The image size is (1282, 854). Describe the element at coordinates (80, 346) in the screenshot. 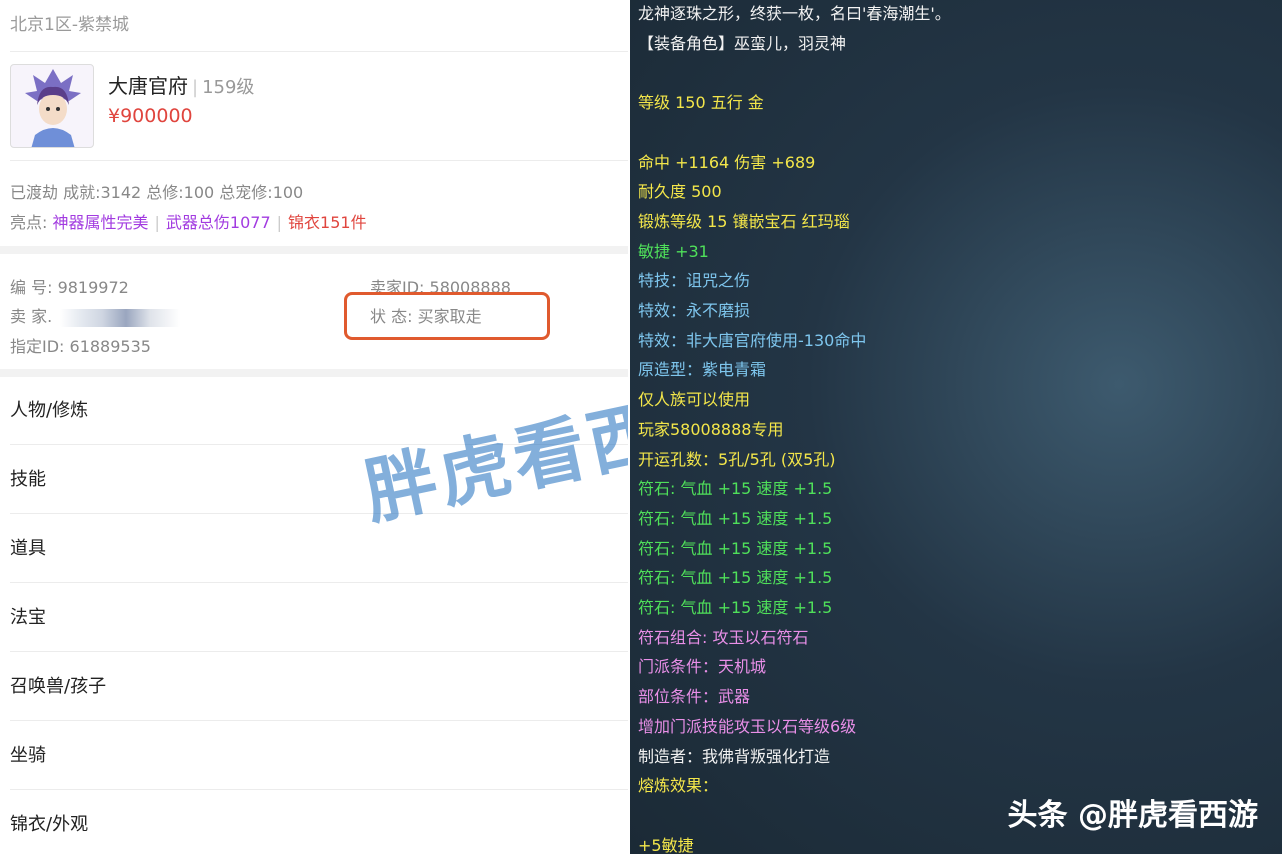

I see `appointed-id: 指定ID: 61889535` at that location.